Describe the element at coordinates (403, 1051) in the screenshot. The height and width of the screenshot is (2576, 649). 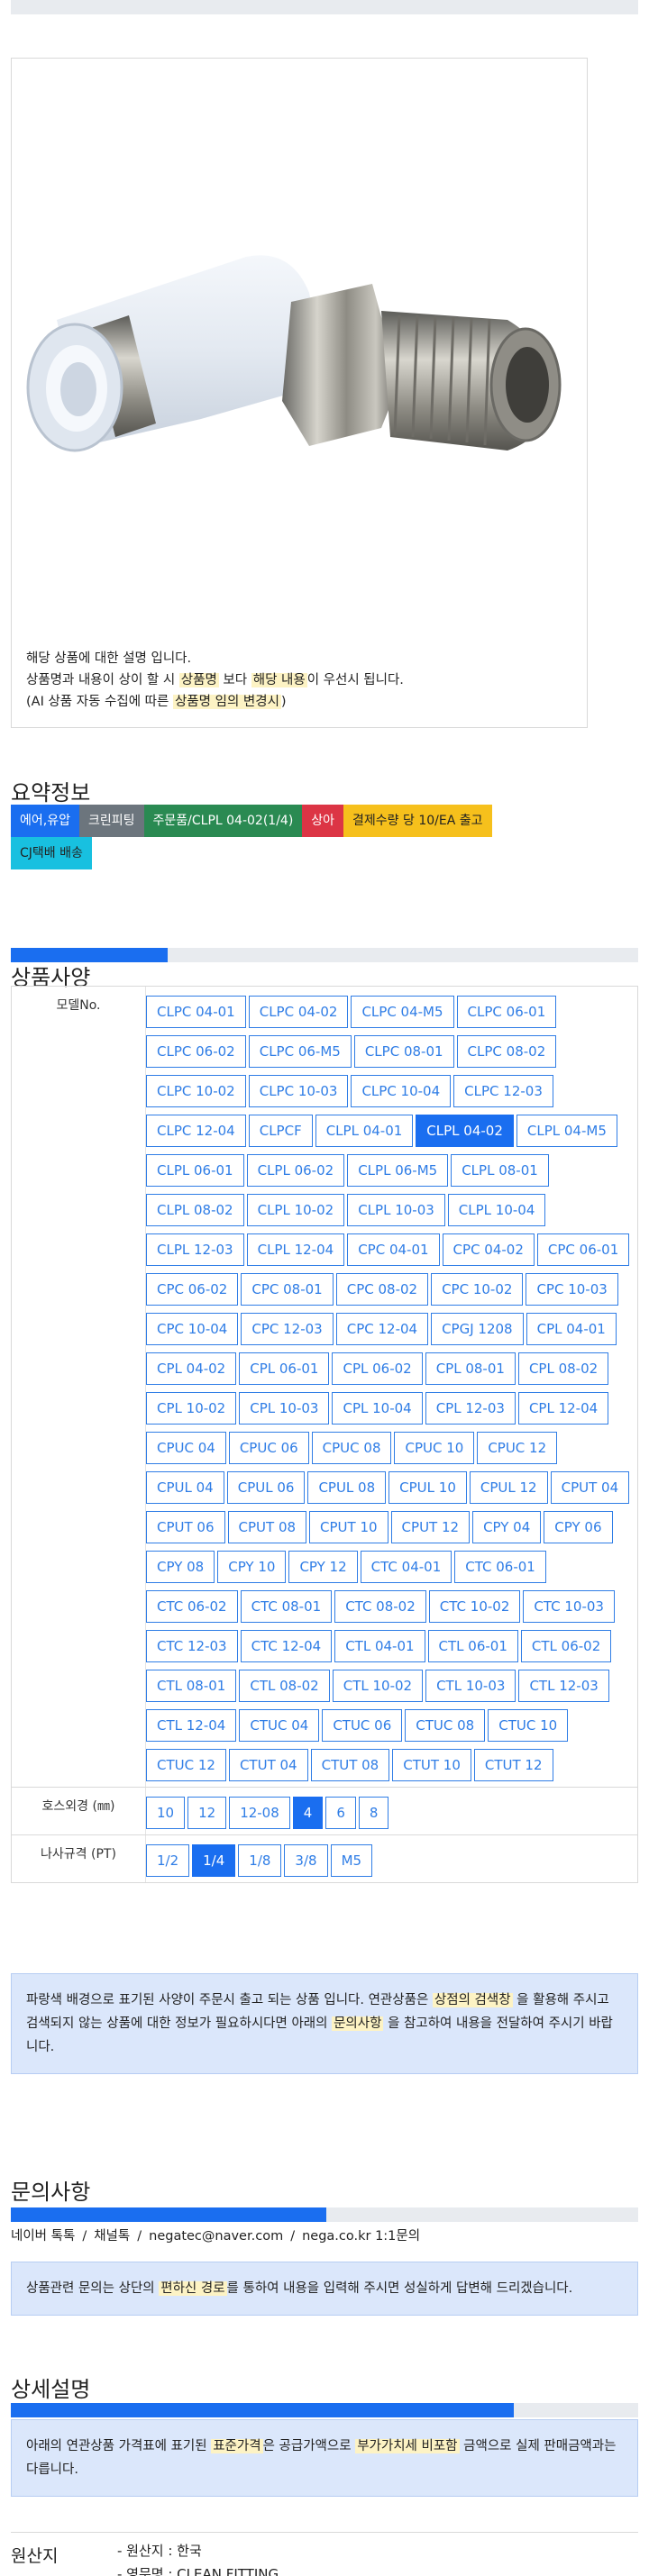
I see `models-option: CLPC 08-01` at that location.